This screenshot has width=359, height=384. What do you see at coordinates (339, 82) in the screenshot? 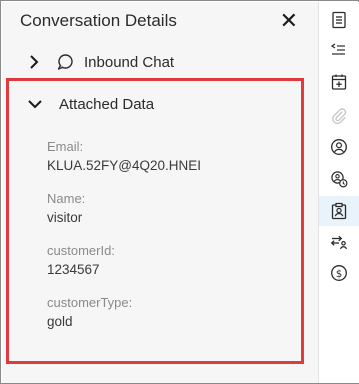
I see `calendar-add-icon` at bounding box center [339, 82].